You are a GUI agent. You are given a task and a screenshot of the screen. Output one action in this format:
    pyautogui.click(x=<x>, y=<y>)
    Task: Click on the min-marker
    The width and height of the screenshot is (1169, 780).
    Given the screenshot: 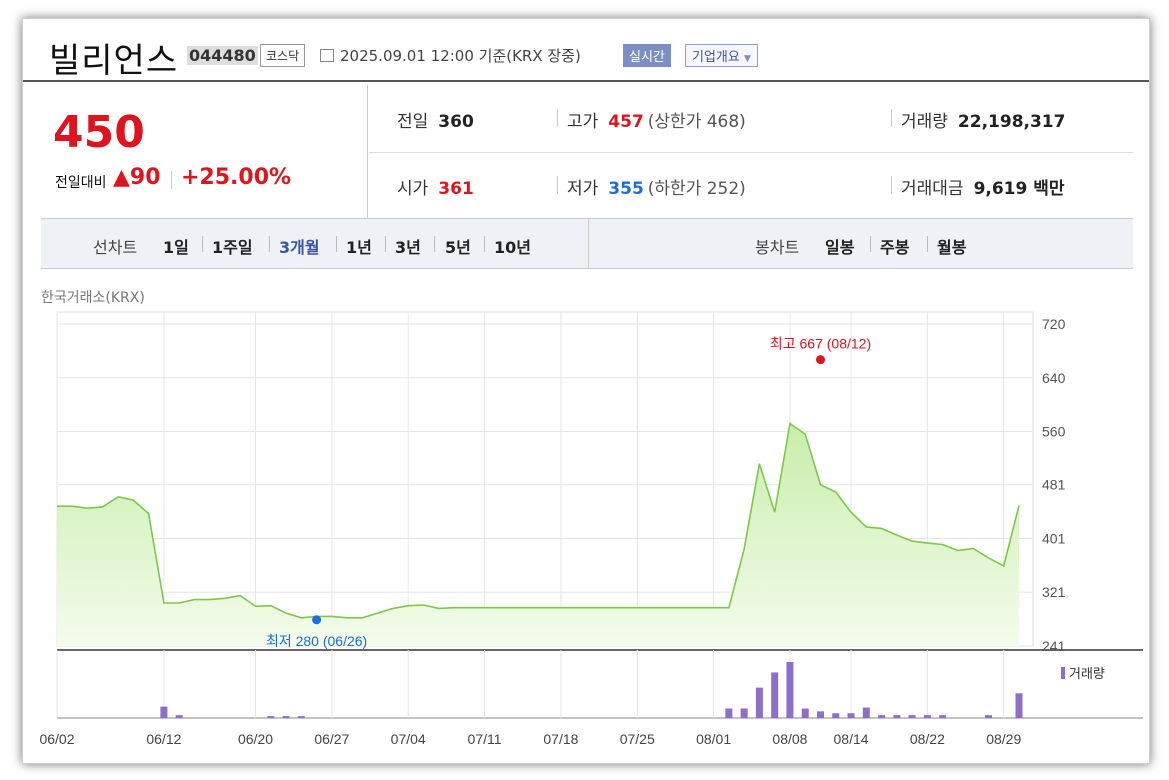 What is the action you would take?
    pyautogui.click(x=317, y=620)
    